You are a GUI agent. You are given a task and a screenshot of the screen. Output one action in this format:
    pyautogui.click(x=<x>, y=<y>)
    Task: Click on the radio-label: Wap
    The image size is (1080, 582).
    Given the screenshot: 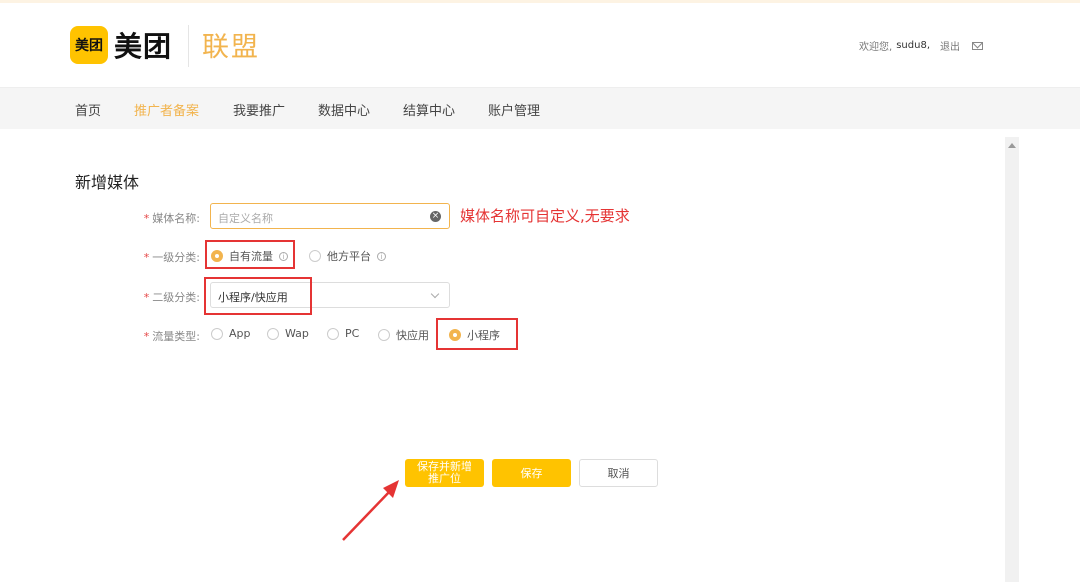 What is the action you would take?
    pyautogui.click(x=297, y=333)
    